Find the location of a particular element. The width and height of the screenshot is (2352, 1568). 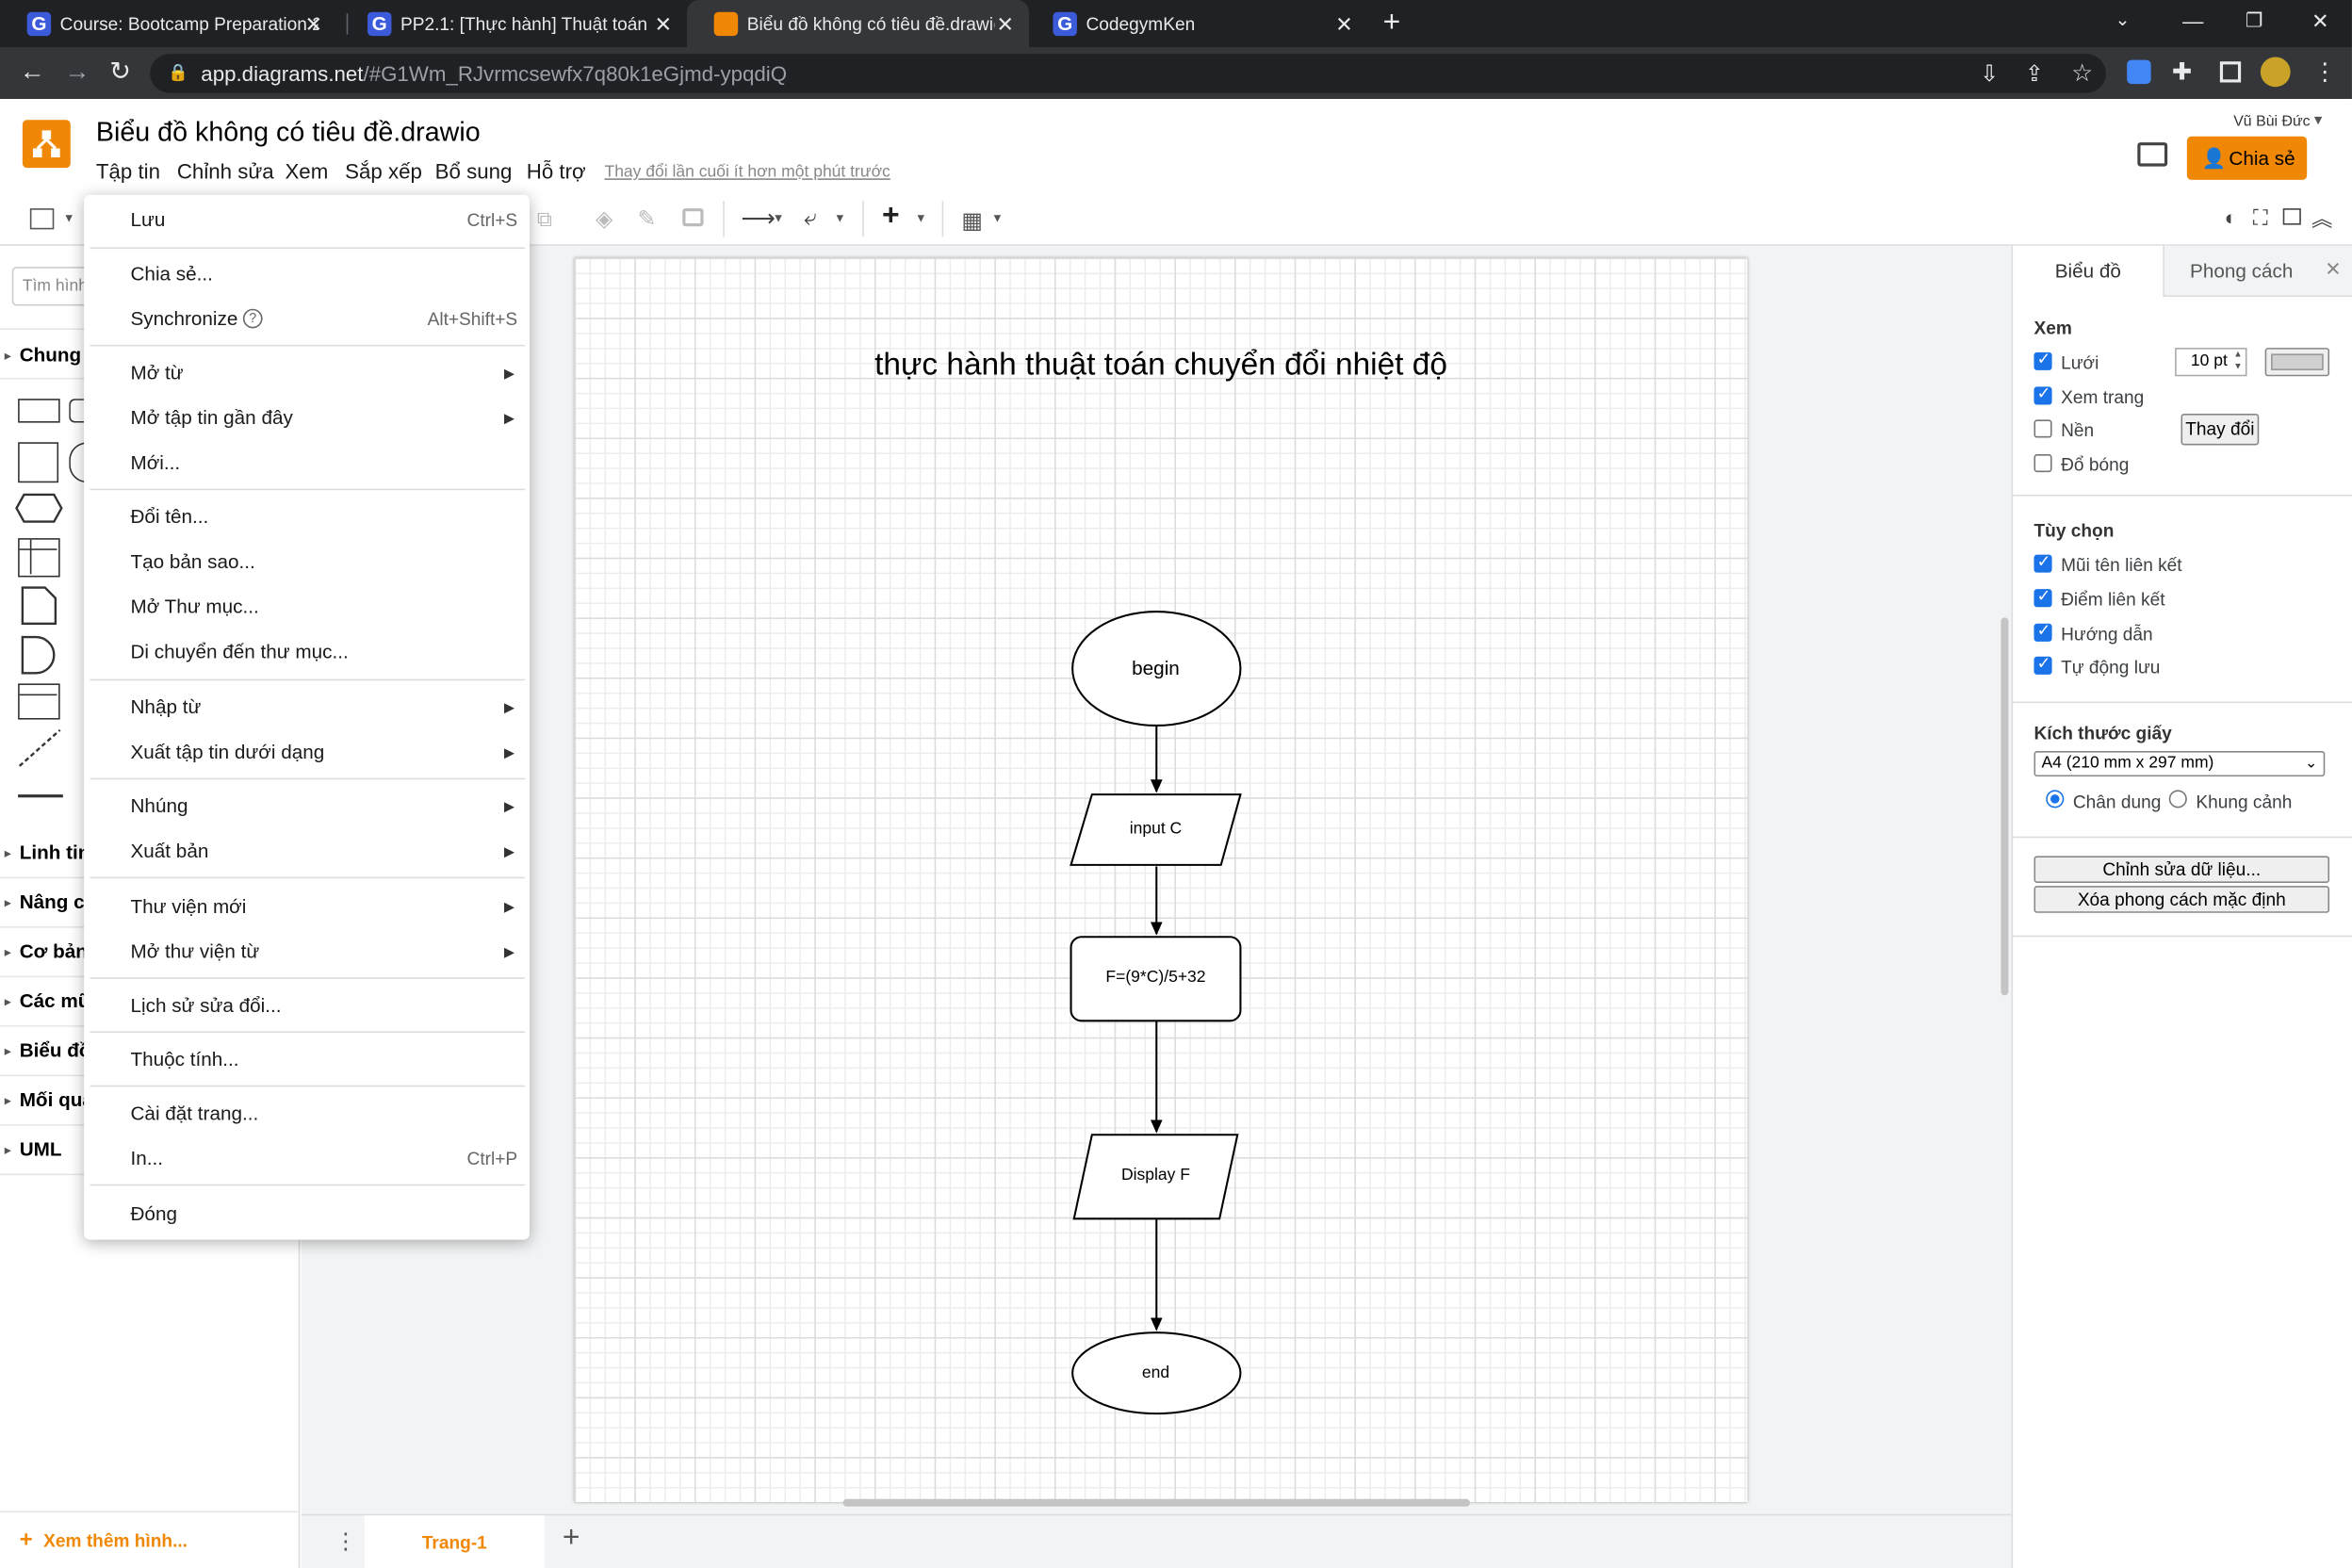

menu-item-print: In... Ctrl+P is located at coordinates (307, 1159).